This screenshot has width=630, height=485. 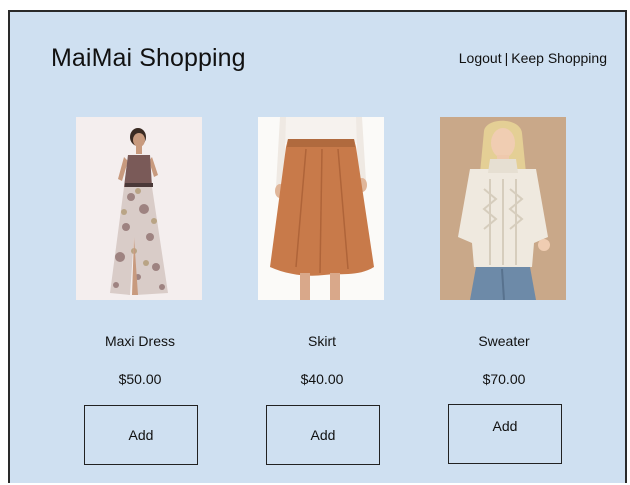 I want to click on product-price: $70.00, so click(x=504, y=379).